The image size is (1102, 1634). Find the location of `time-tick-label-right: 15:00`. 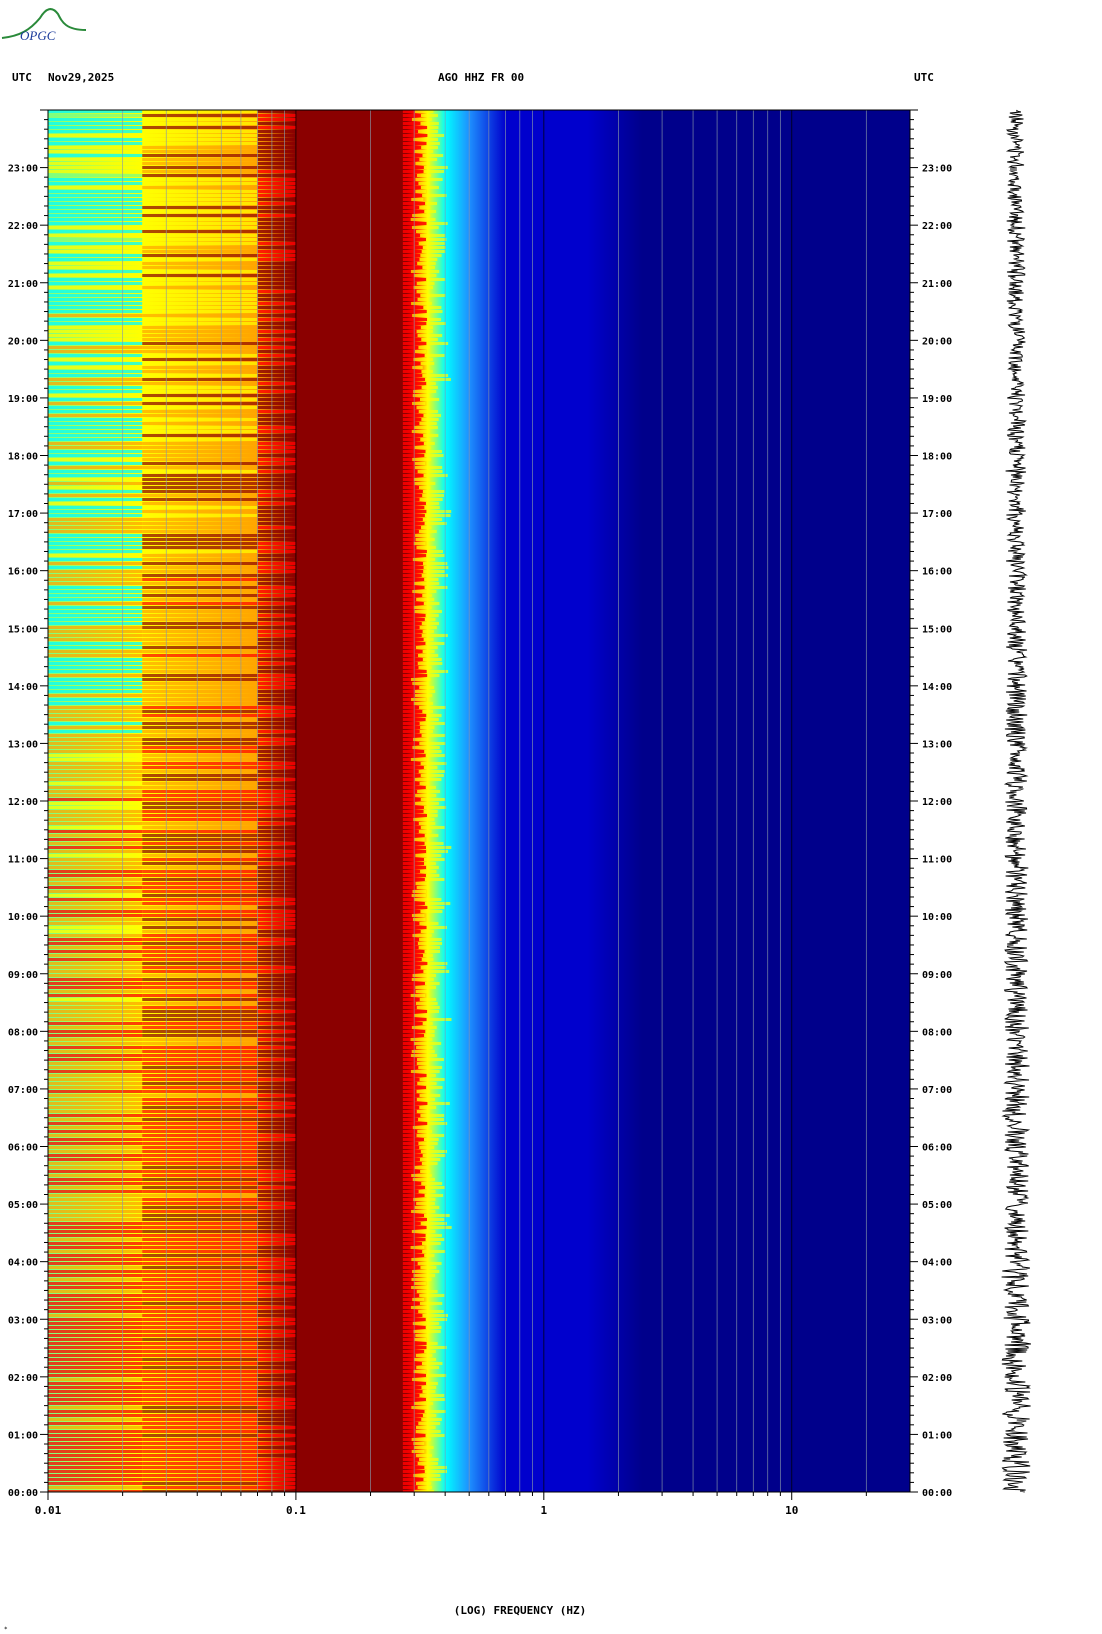

time-tick-label-right: 15:00 is located at coordinates (937, 629).